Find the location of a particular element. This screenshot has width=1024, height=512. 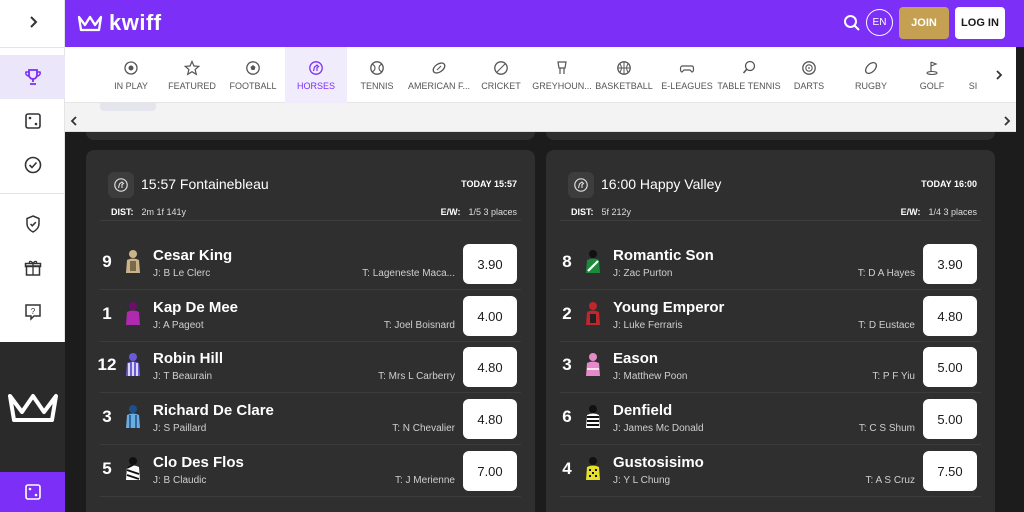

trophy-icon is located at coordinates (32, 77).